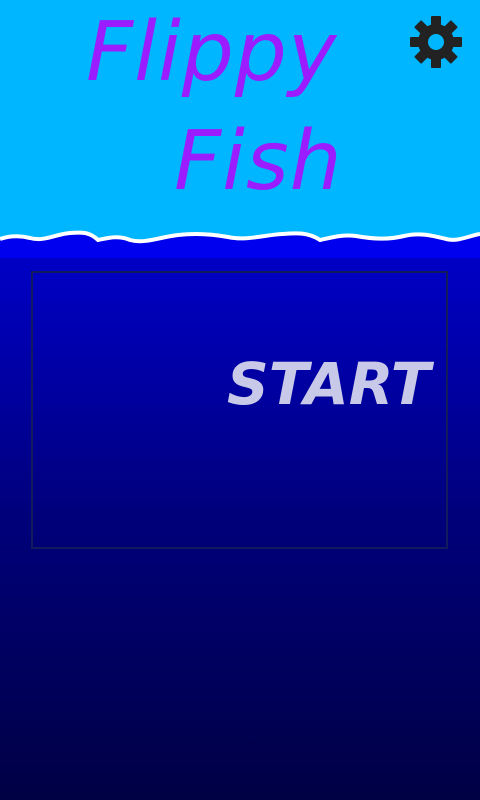  I want to click on gear-icon, so click(436, 42).